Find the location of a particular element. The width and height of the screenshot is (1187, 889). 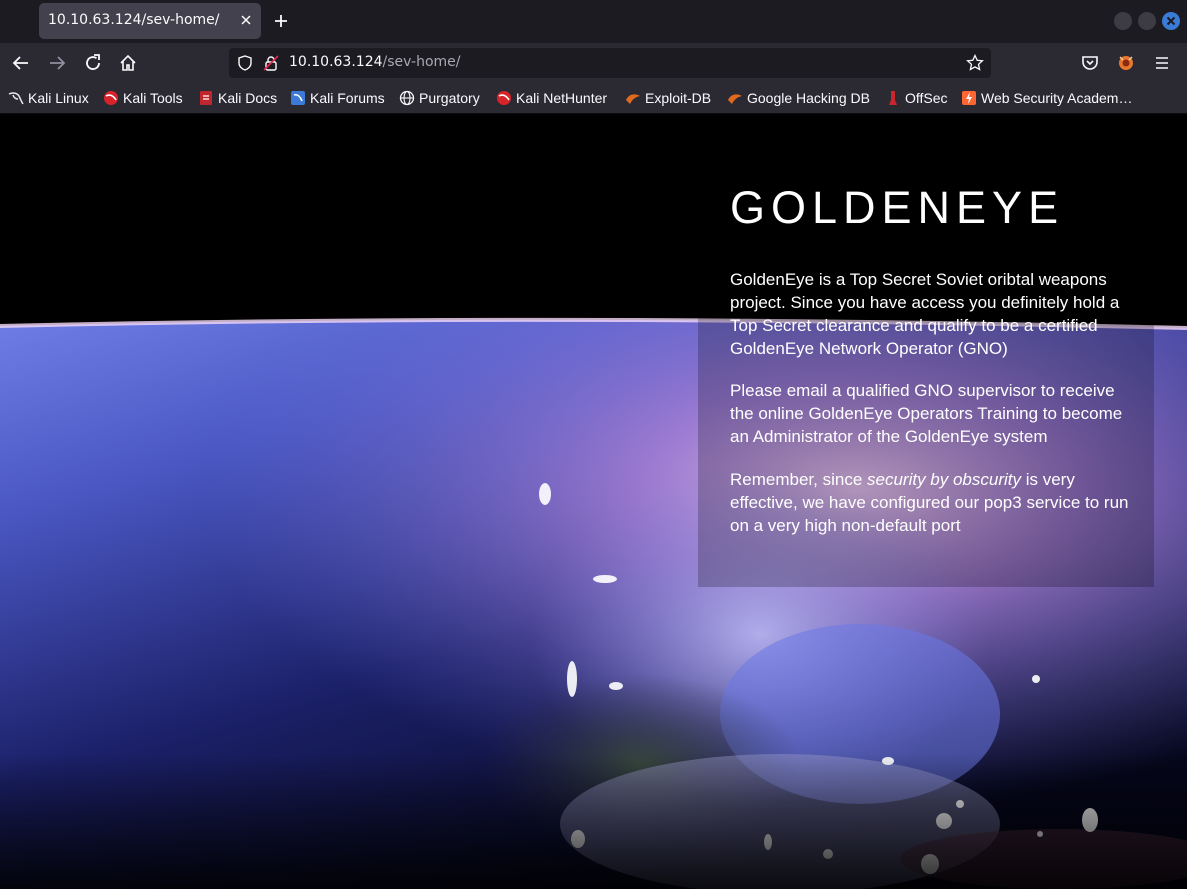

window-close-button is located at coordinates (1171, 21).